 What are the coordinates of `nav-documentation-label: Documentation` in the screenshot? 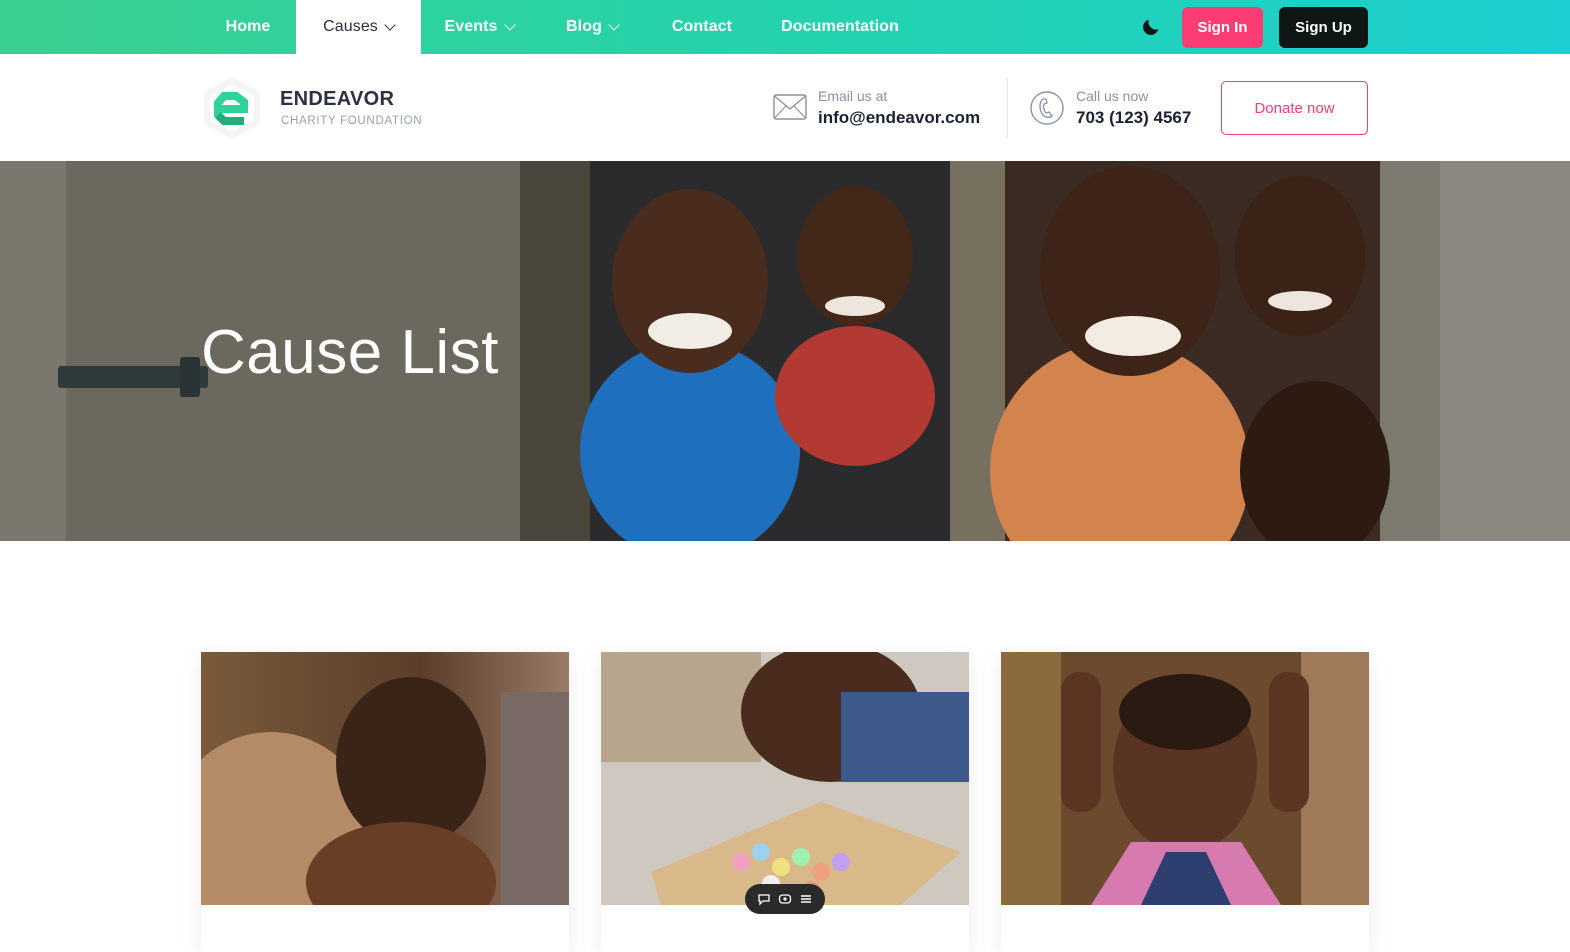 It's located at (840, 26).